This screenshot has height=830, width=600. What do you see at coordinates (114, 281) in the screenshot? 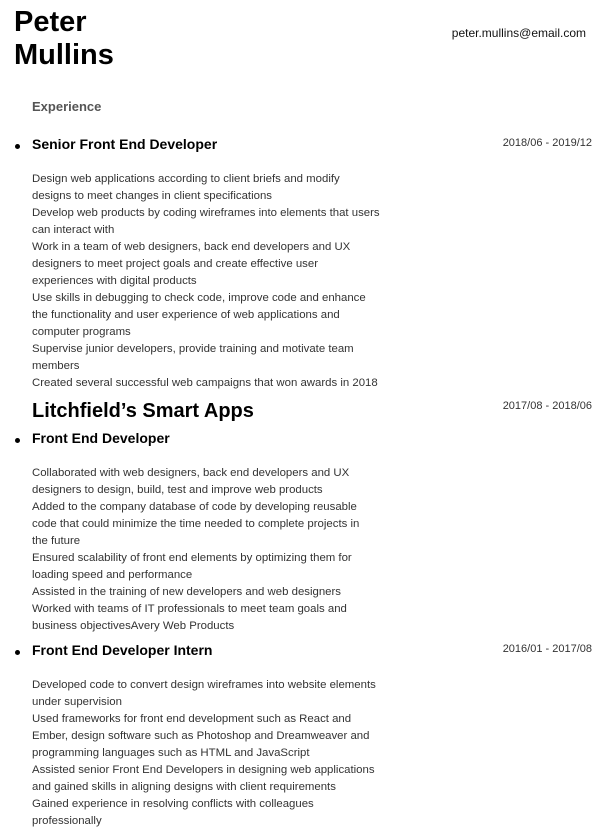
I see `description-line: experiences with digital products` at bounding box center [114, 281].